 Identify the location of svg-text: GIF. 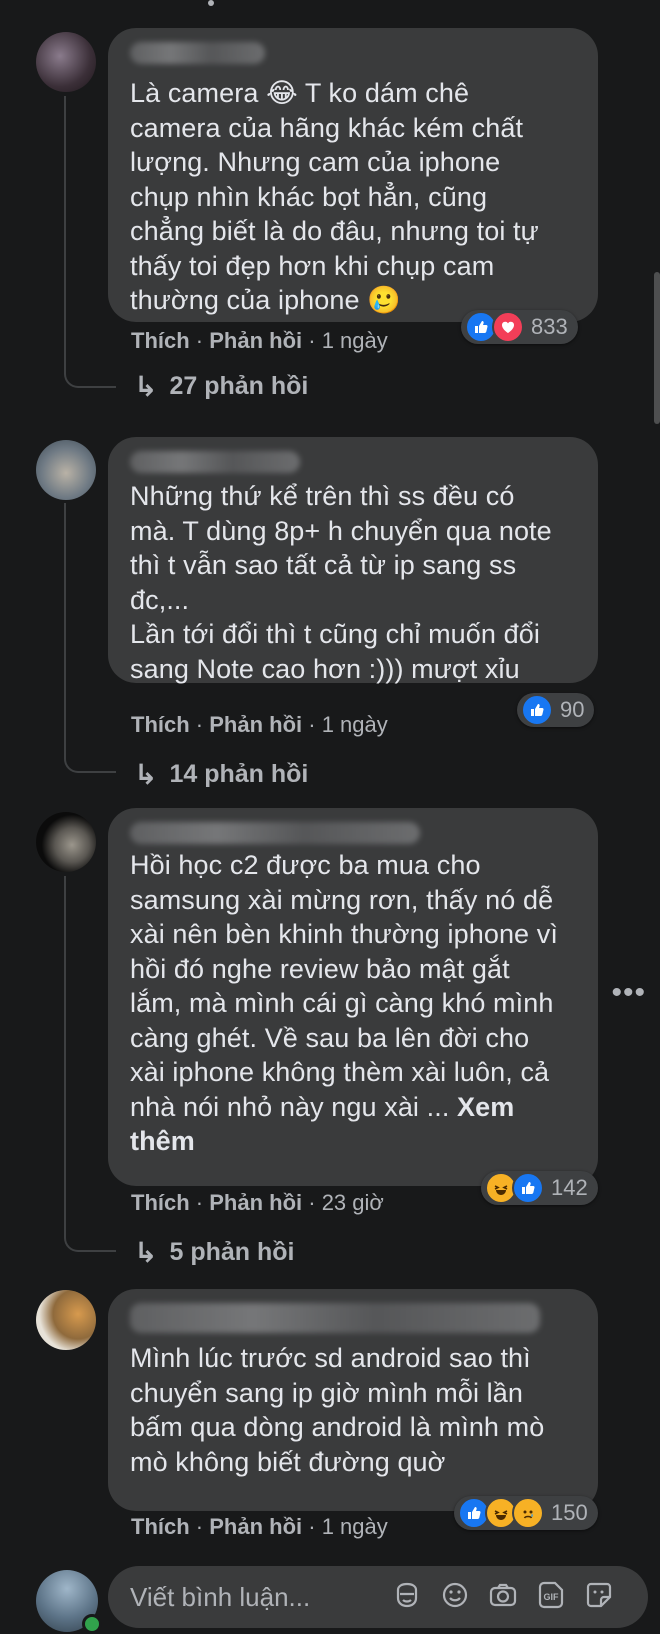
(552, 1597).